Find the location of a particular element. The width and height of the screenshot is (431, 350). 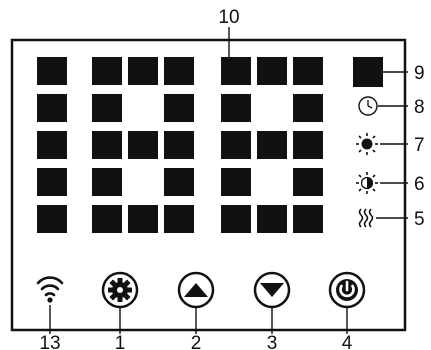

callout-label-13: 13 is located at coordinates (49, 341).